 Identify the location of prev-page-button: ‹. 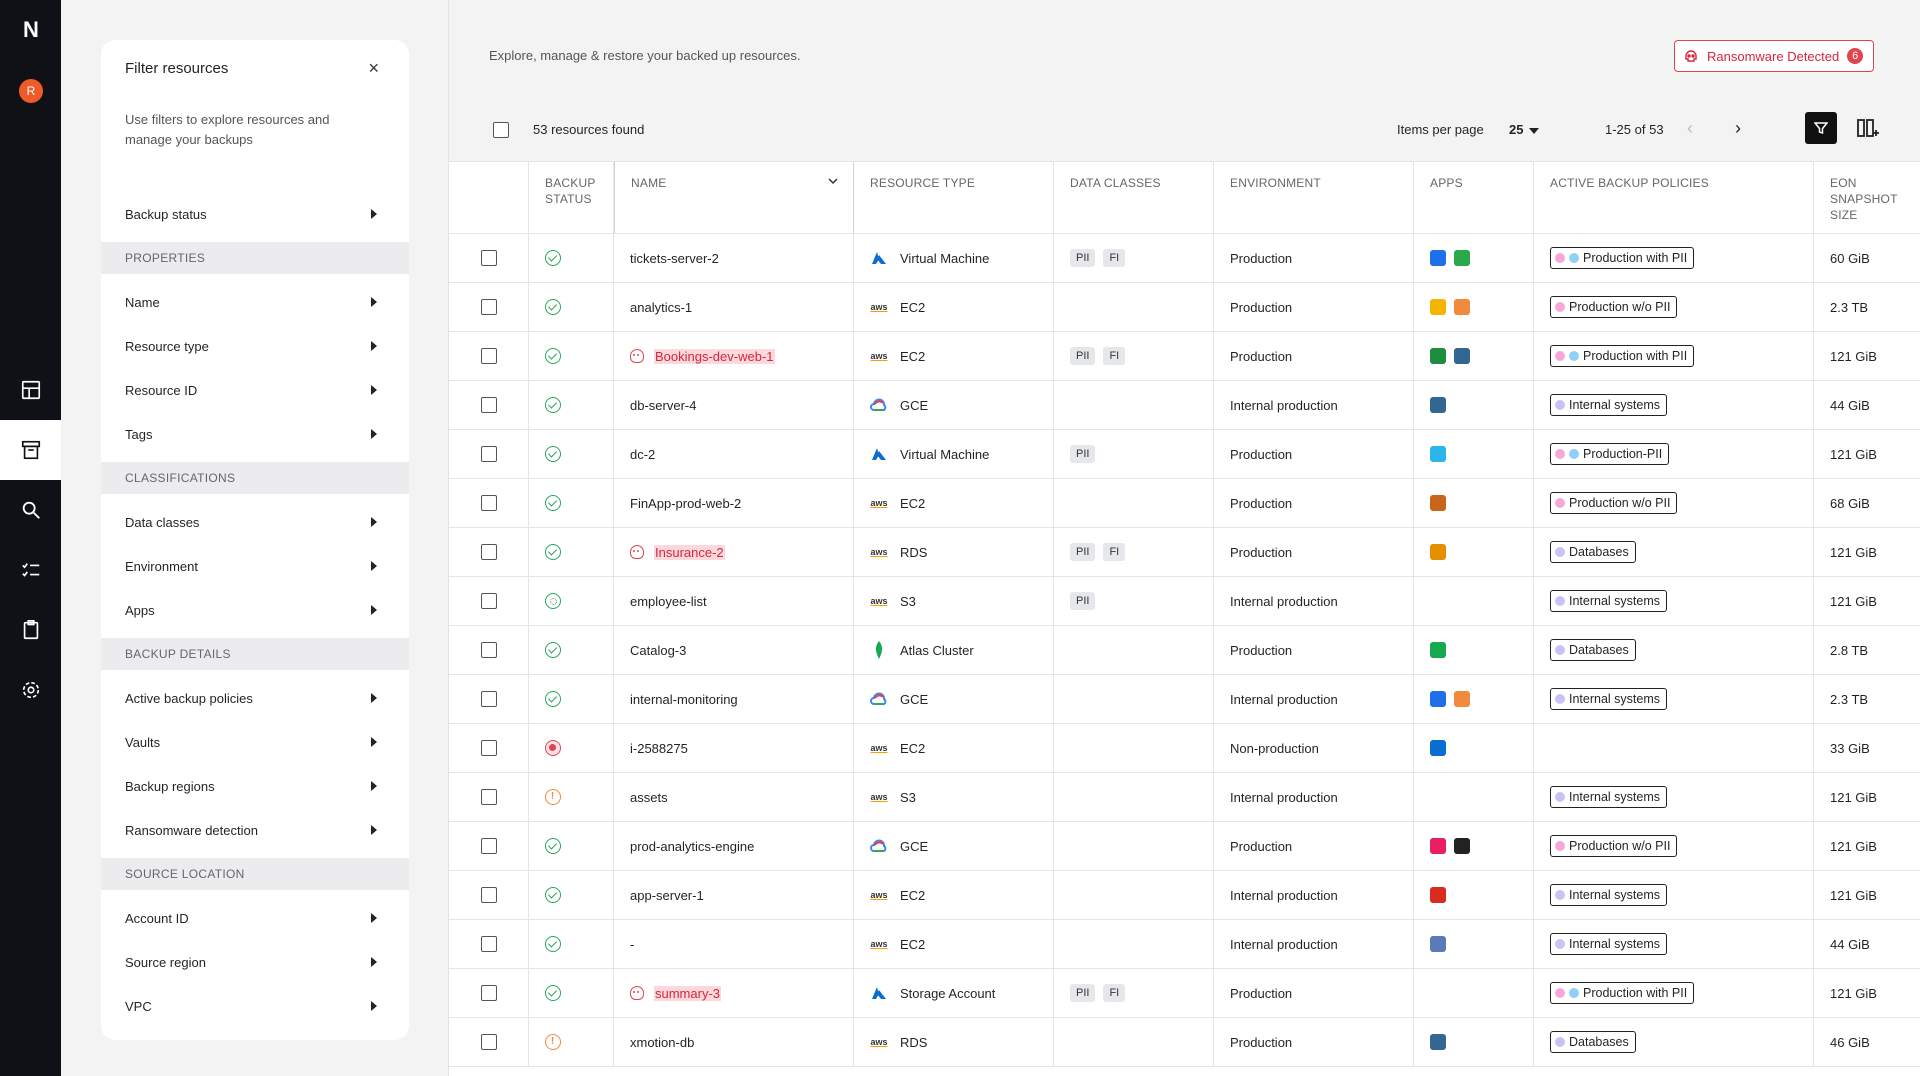
(1690, 128).